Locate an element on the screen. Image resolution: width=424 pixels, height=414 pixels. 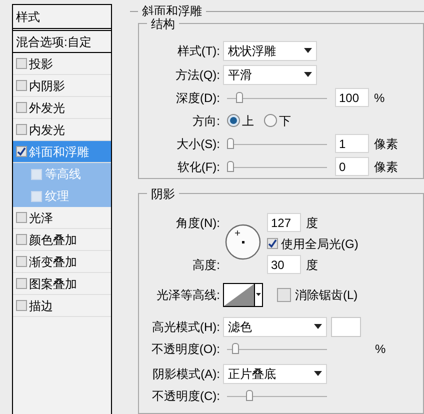
style-dropdown: 枕状浮雕 is located at coordinates (270, 50).